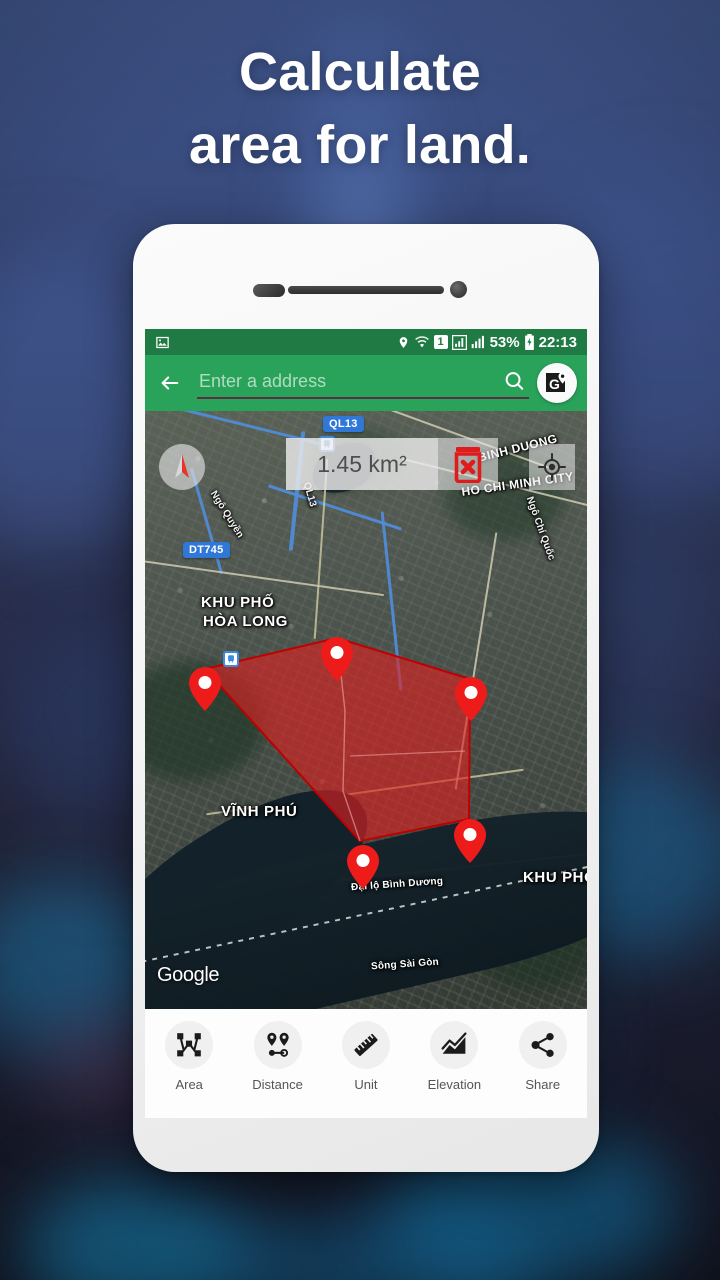 This screenshot has width=720, height=1280. Describe the element at coordinates (277, 1084) in the screenshot. I see `tool-label: Distance` at that location.